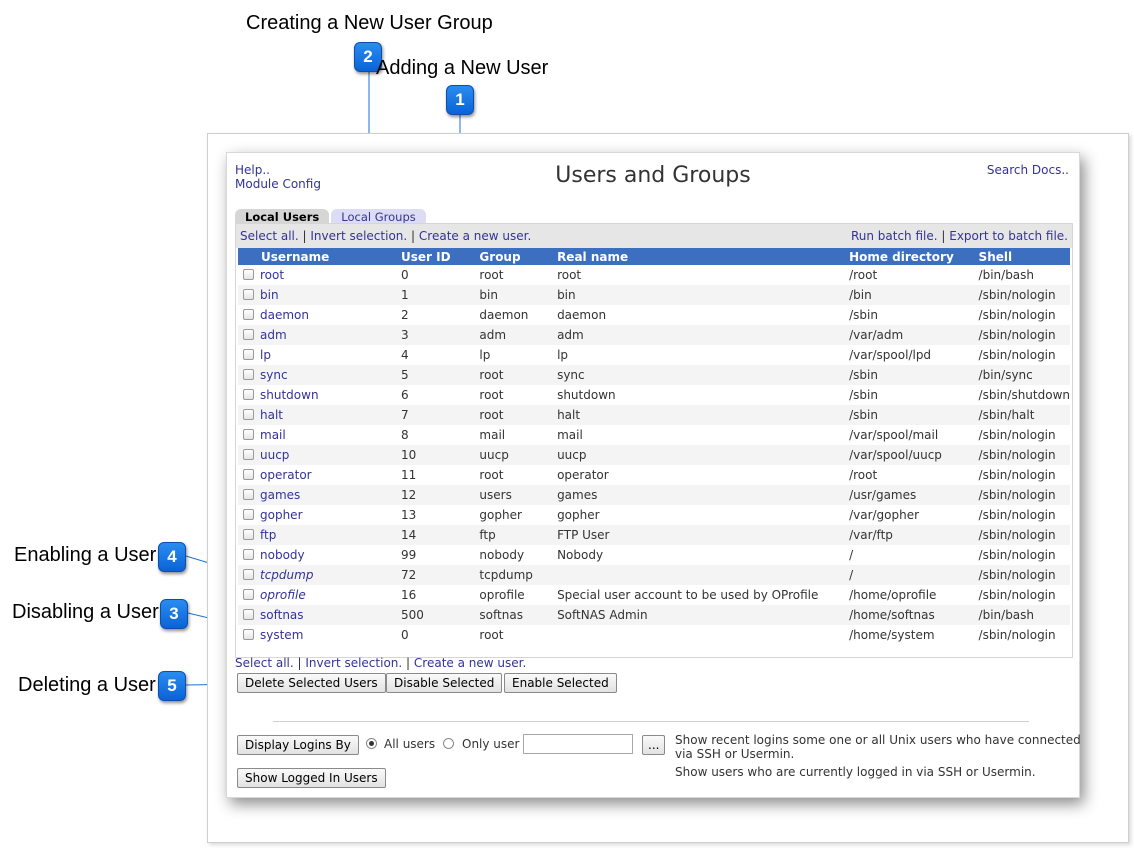 This screenshot has height=848, width=1134. Describe the element at coordinates (1024, 375) in the screenshot. I see `shell-cell: /bin/sync` at that location.